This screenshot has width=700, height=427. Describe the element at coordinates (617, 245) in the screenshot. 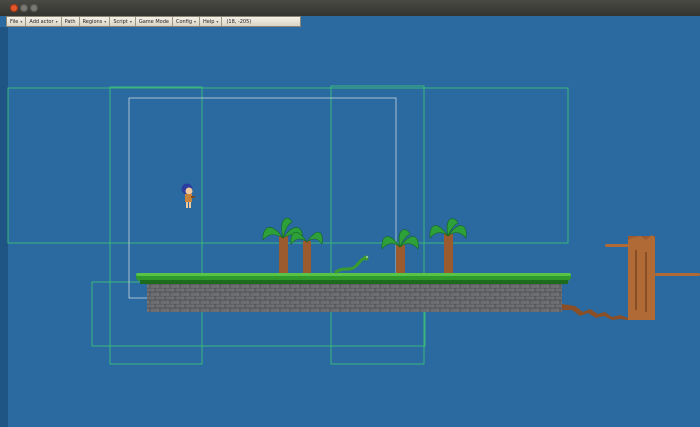

I see `tree-branch-left` at that location.